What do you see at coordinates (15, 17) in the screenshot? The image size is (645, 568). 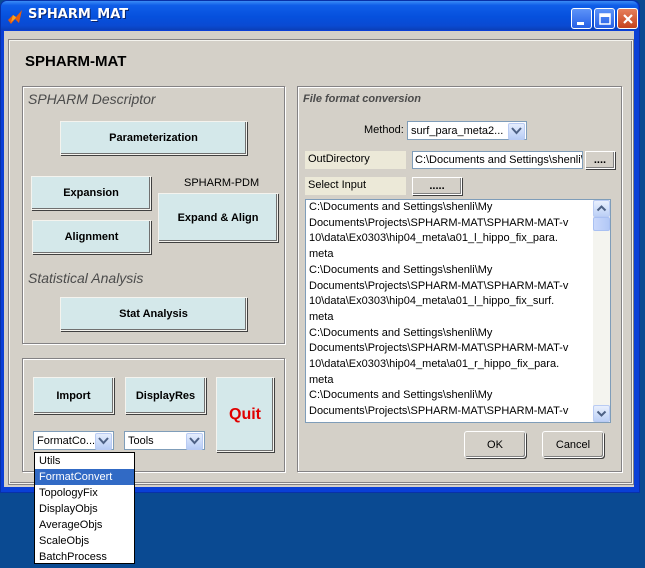 I see `matlab-logo-icon` at bounding box center [15, 17].